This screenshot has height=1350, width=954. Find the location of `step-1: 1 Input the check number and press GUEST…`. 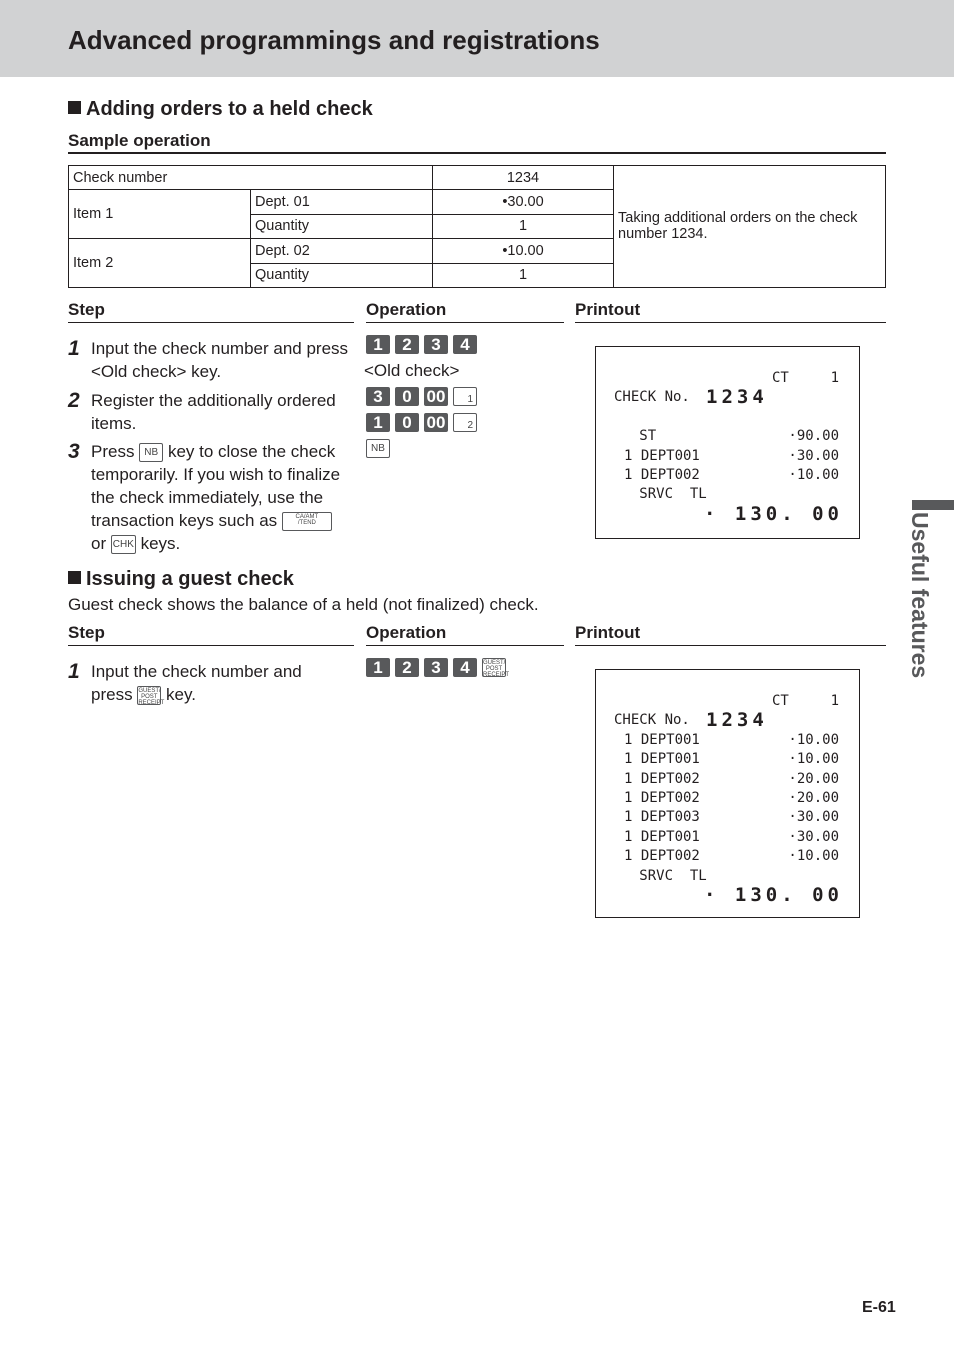

step-1: 1 Input the check number and press GUEST… is located at coordinates (185, 683).